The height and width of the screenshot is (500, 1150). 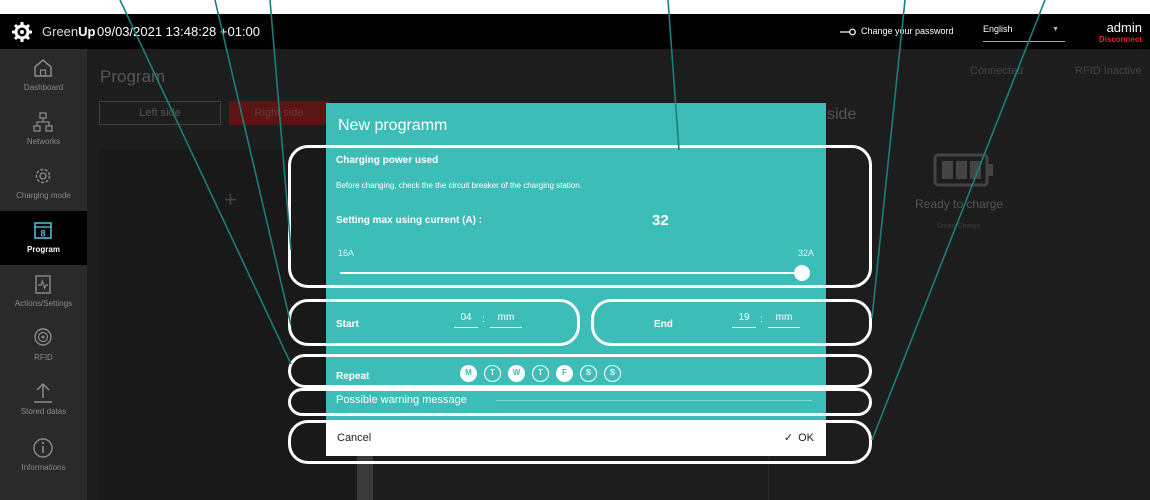 What do you see at coordinates (580, 371) in the screenshot?
I see `annotation-ring-repeat` at bounding box center [580, 371].